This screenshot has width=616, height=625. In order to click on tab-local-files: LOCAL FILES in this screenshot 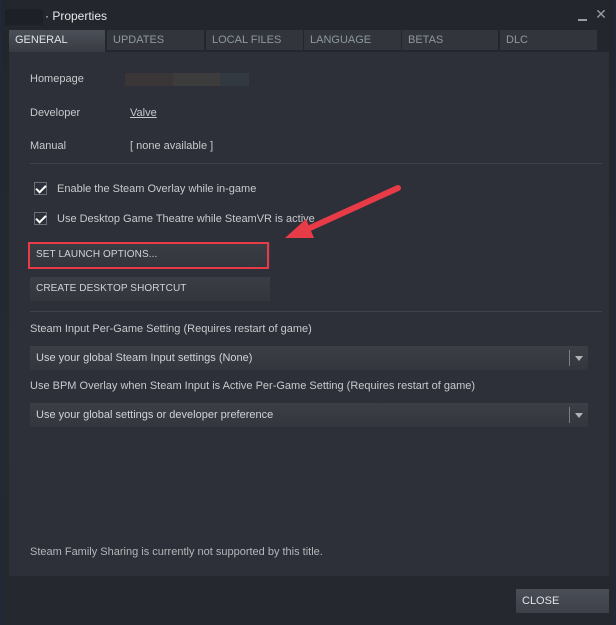, I will do `click(254, 40)`.